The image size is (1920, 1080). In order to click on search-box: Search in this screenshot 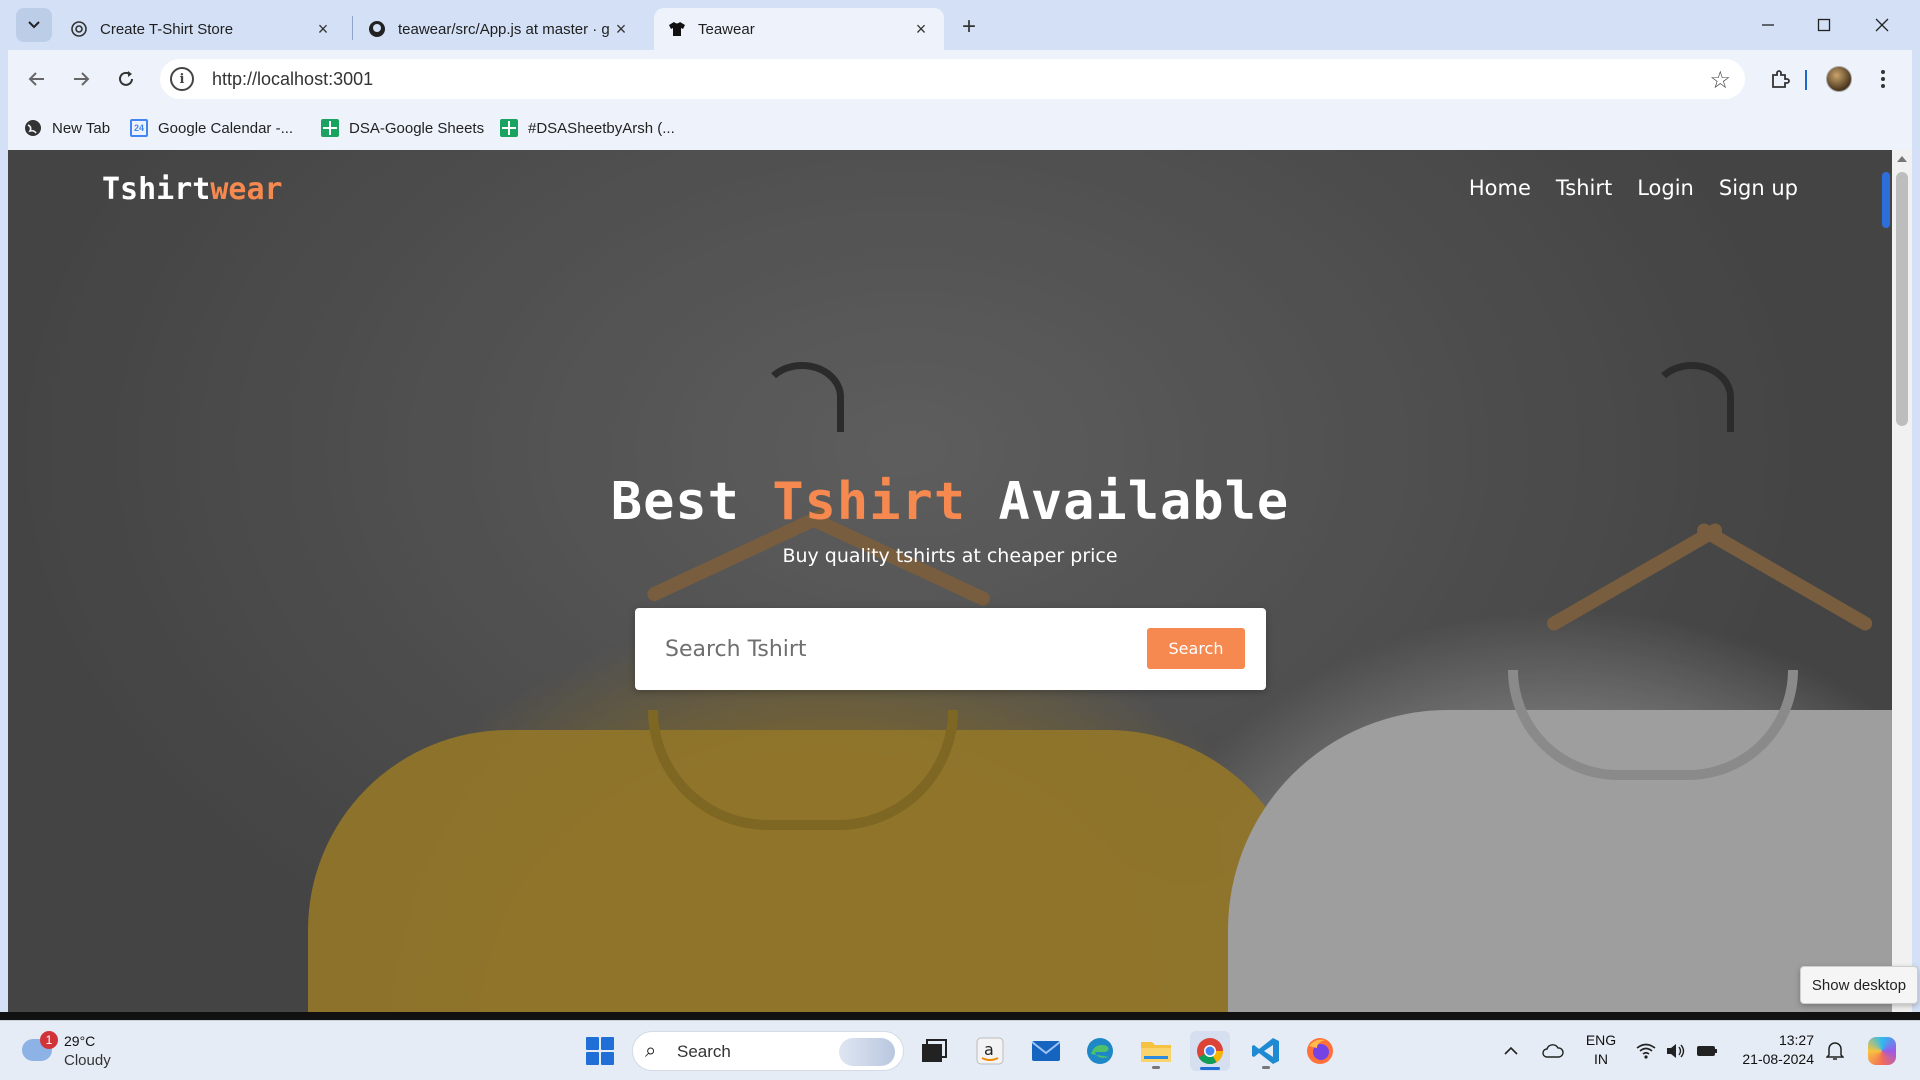, I will do `click(950, 649)`.